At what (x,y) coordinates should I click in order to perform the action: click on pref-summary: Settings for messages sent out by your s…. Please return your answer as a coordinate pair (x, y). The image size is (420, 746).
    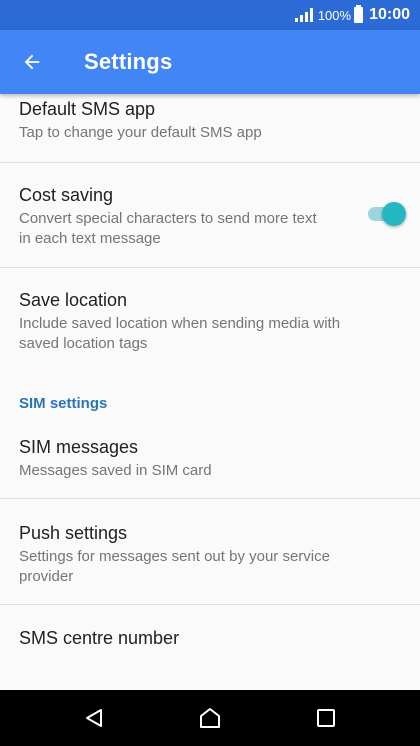
    Looking at the image, I should click on (174, 566).